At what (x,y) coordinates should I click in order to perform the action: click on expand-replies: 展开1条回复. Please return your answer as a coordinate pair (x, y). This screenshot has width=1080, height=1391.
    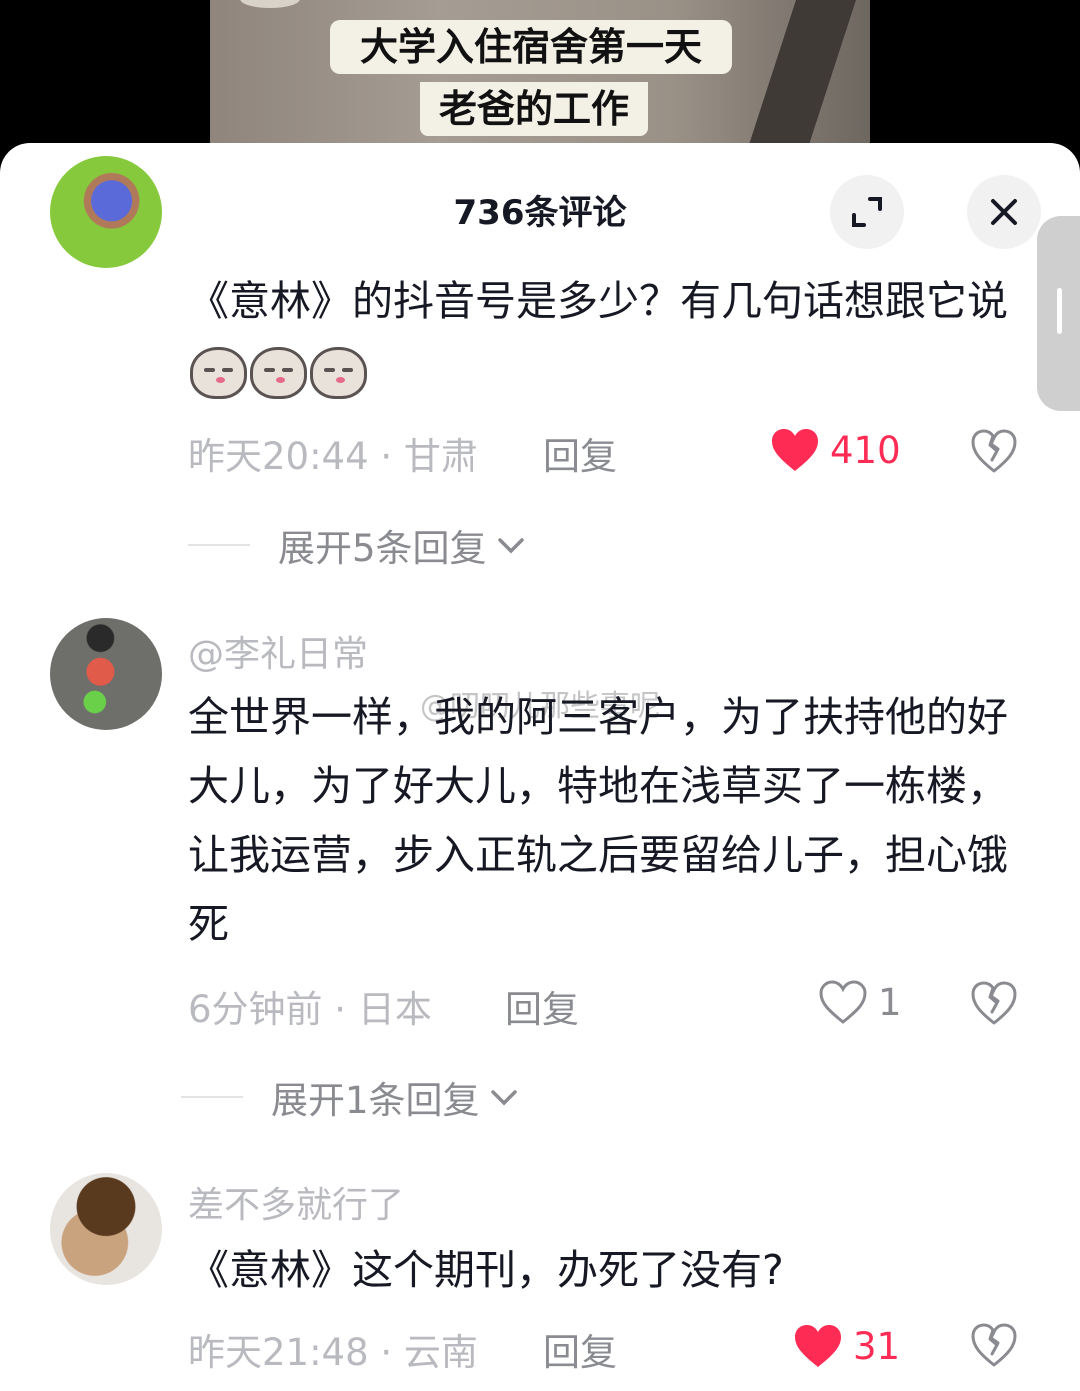
    Looking at the image, I should click on (350, 1097).